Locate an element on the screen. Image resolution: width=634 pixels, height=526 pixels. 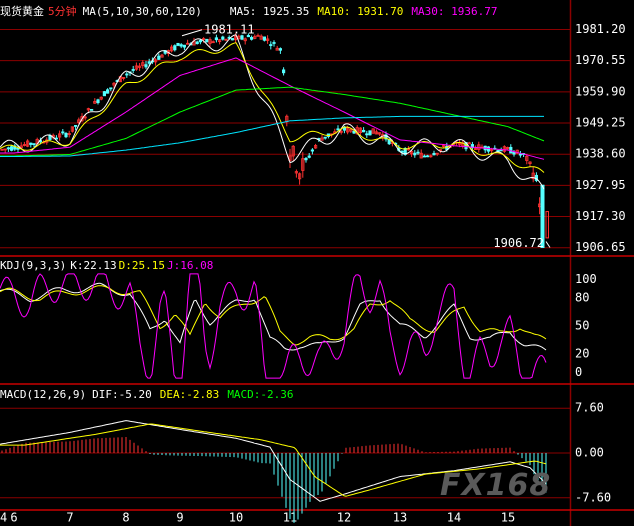
macd-tick-label: 0.00 is located at coordinates (589, 453).